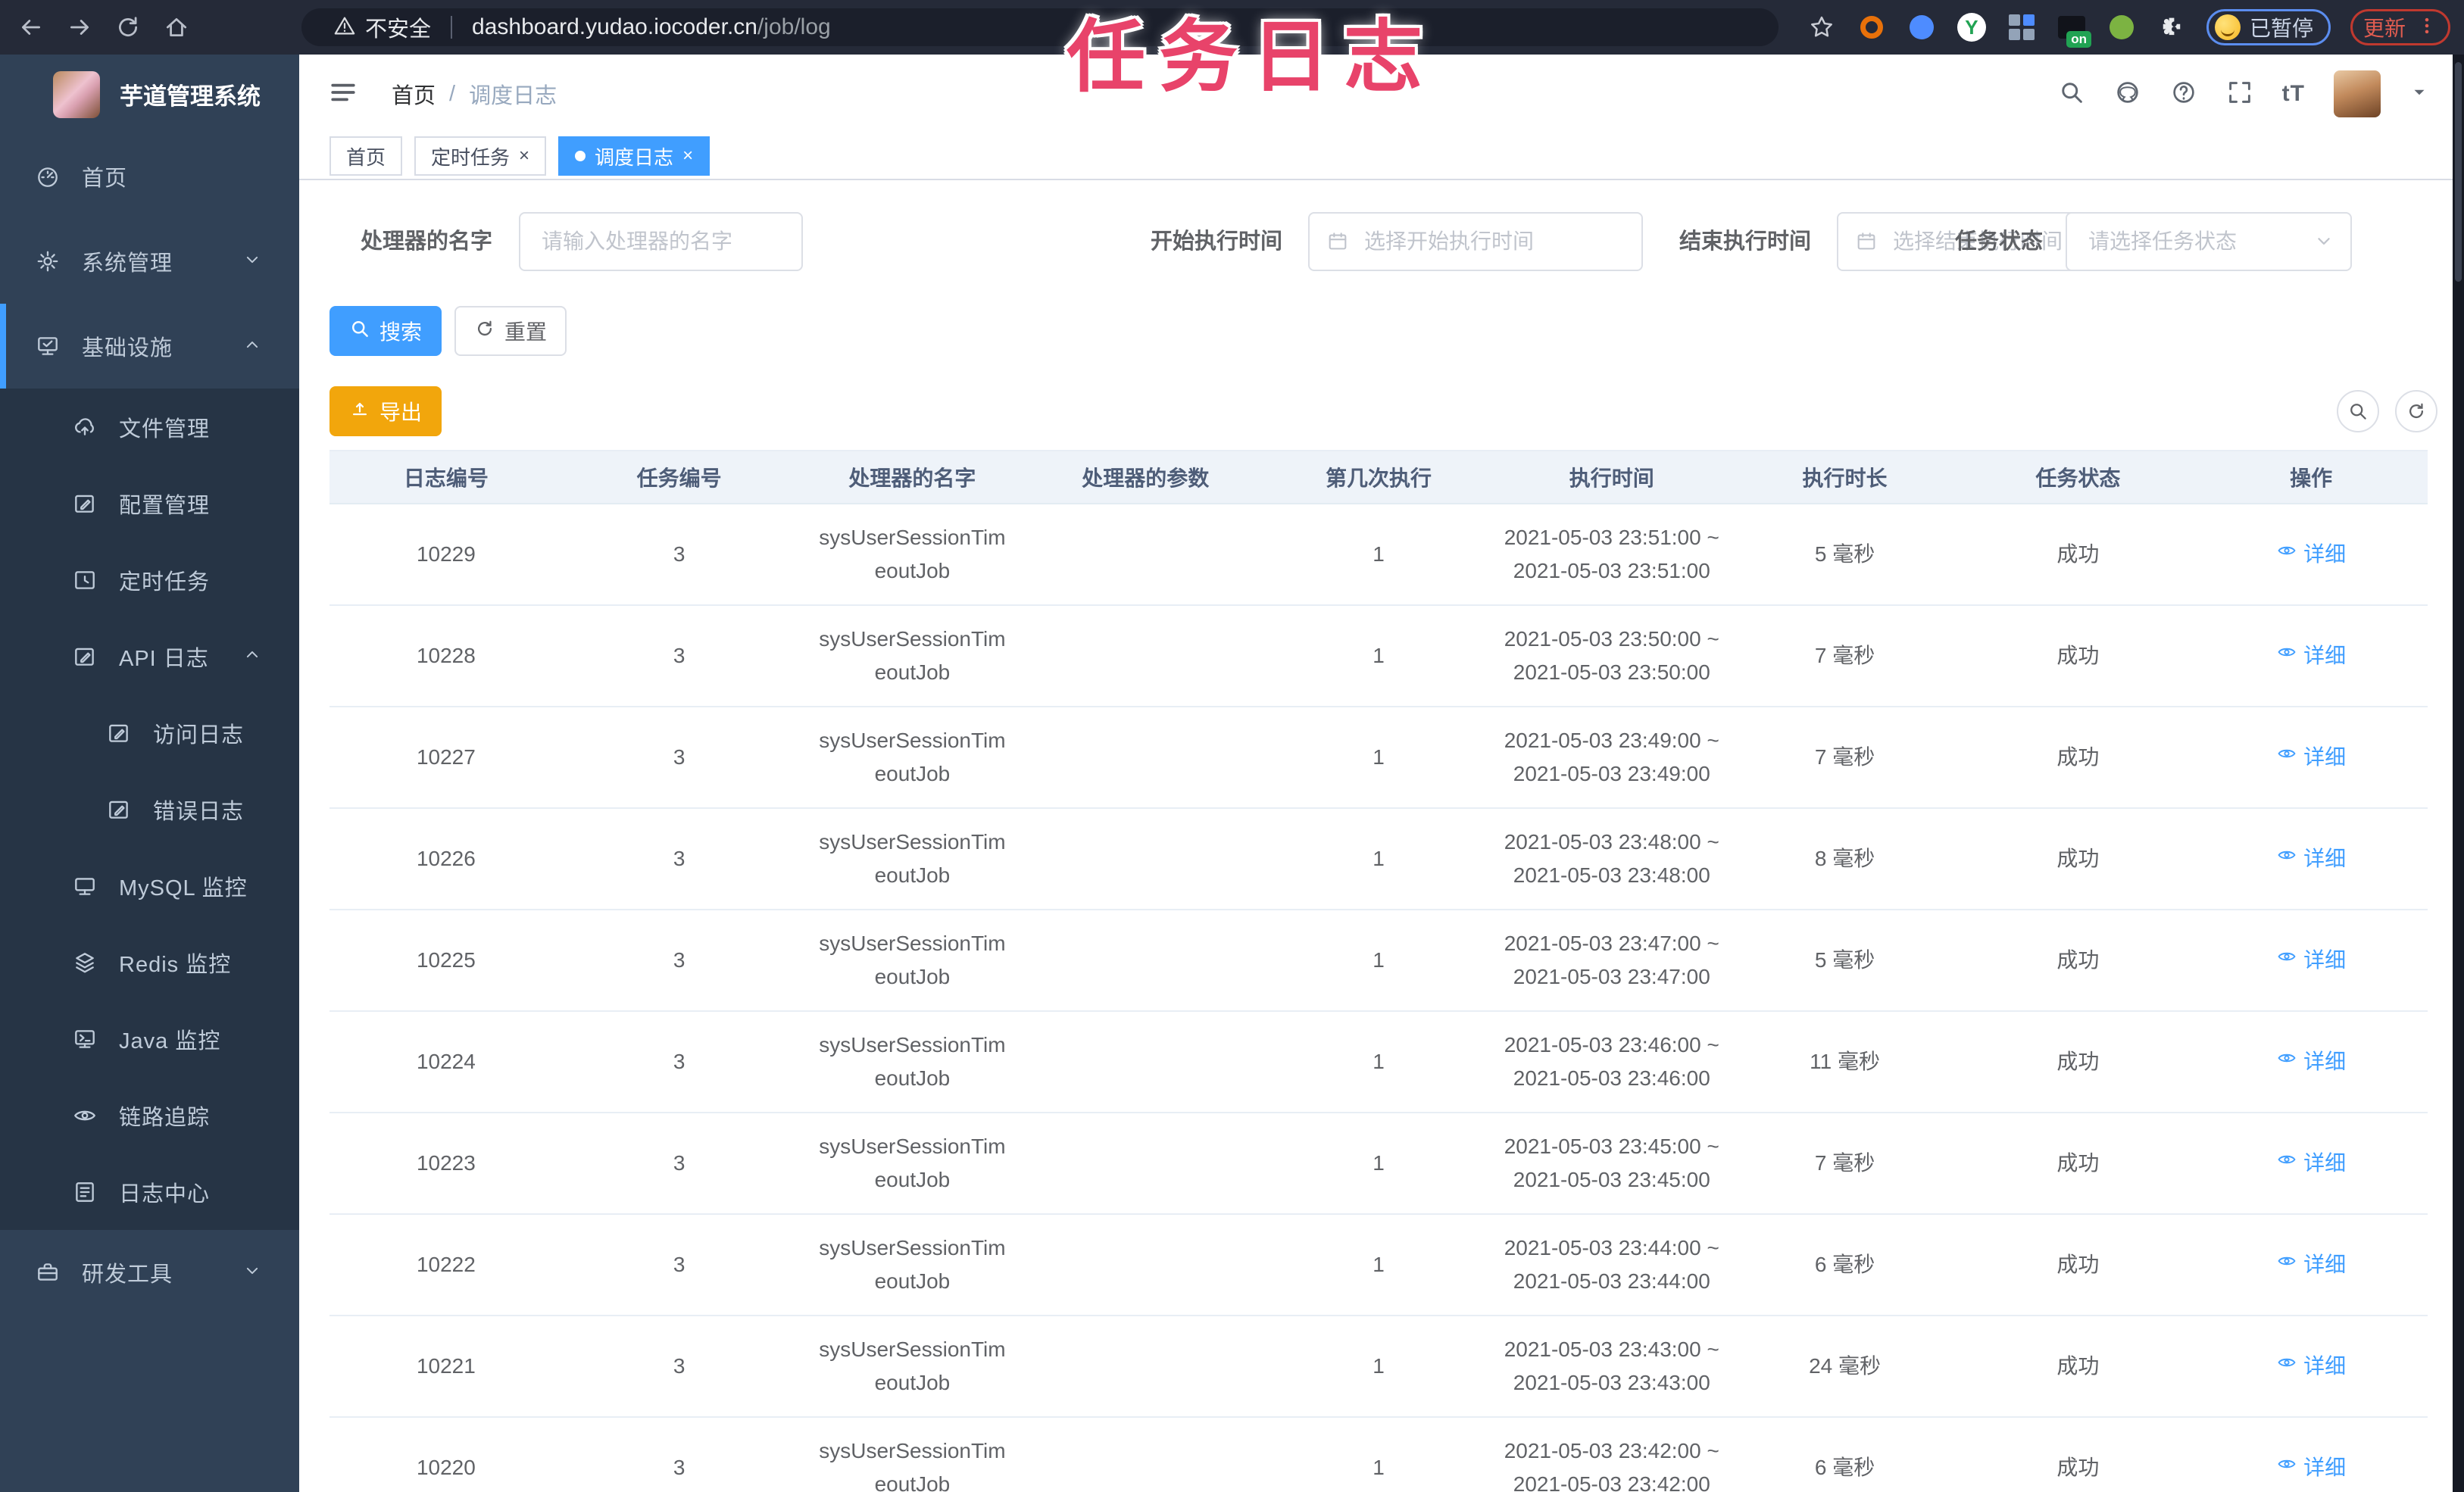 The height and width of the screenshot is (1492, 2464). I want to click on sidebar-item-label: 首页, so click(105, 179).